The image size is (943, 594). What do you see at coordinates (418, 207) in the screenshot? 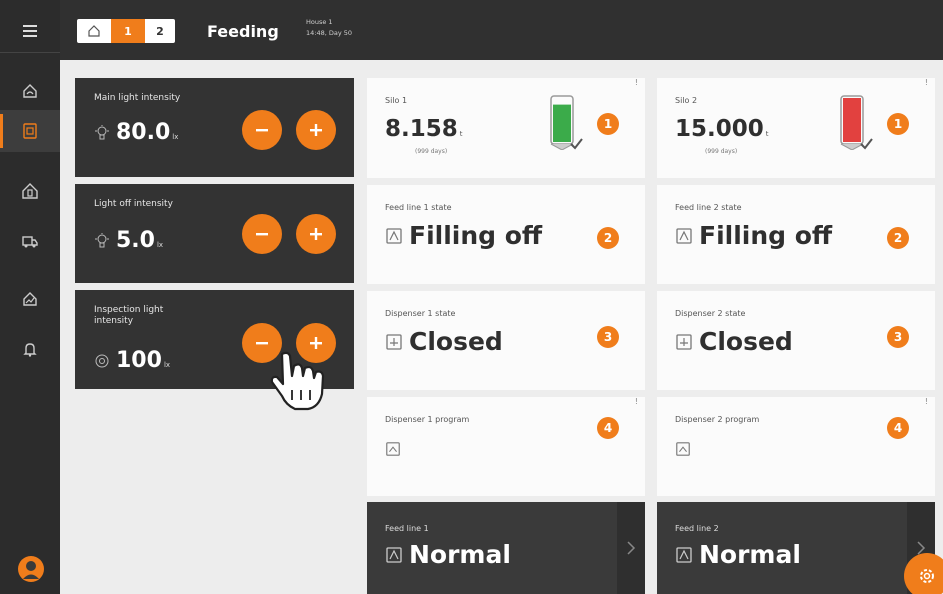
I see `state-label: Feed line 1 state` at bounding box center [418, 207].